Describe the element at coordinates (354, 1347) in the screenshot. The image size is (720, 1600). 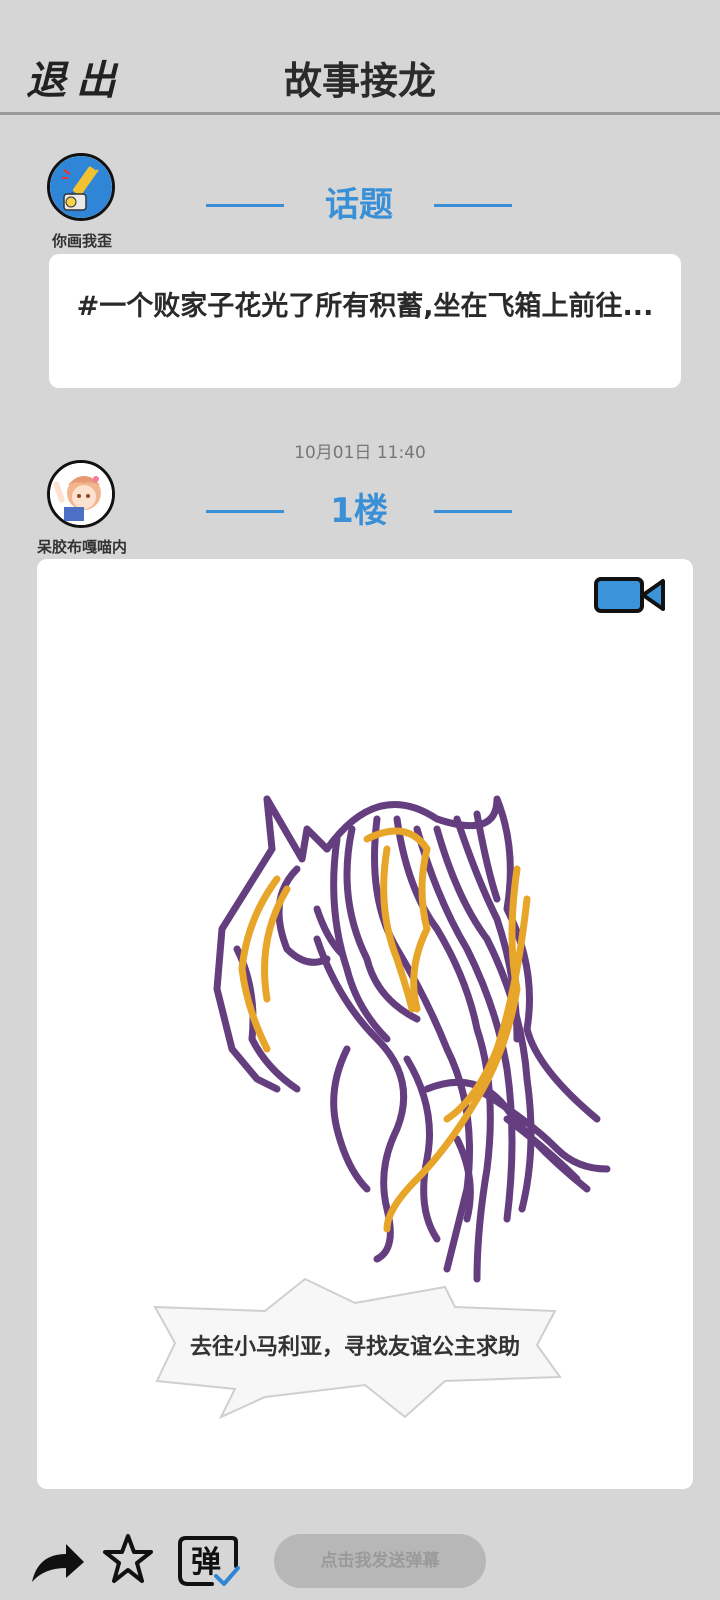
I see `caption-text: 去往小马利亚，寻找友谊公主求助` at that location.